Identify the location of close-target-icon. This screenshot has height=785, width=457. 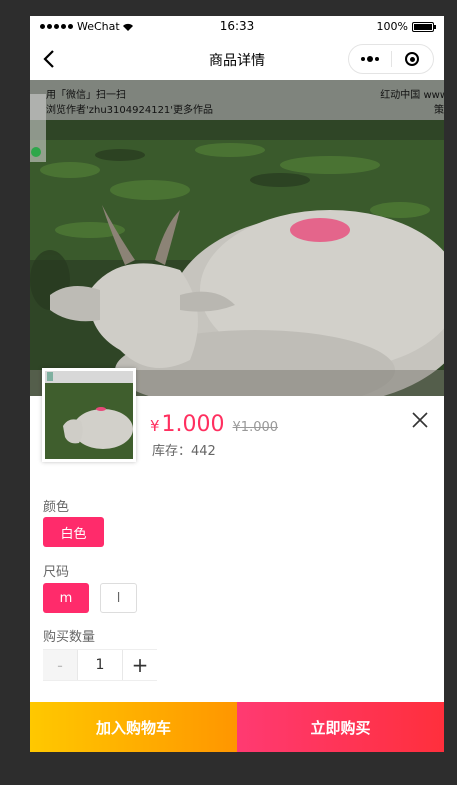
(412, 59).